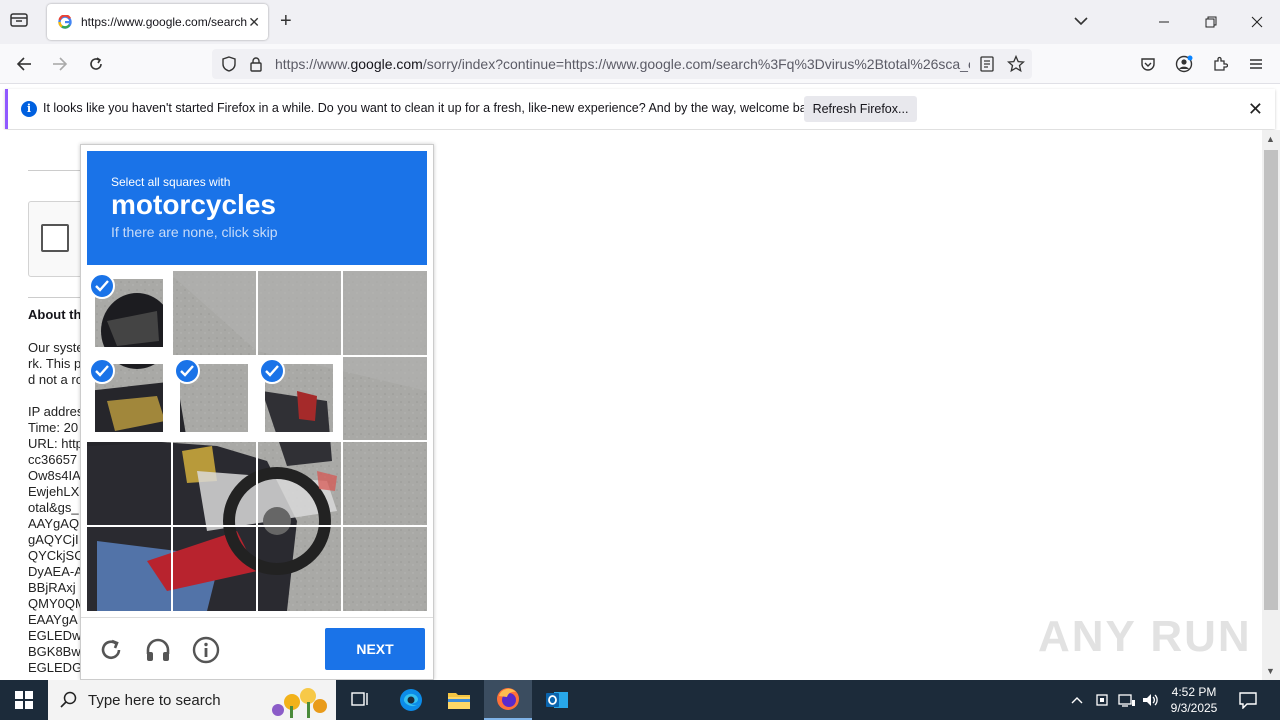 This screenshot has width=1280, height=721. I want to click on lock-icon, so click(256, 65).